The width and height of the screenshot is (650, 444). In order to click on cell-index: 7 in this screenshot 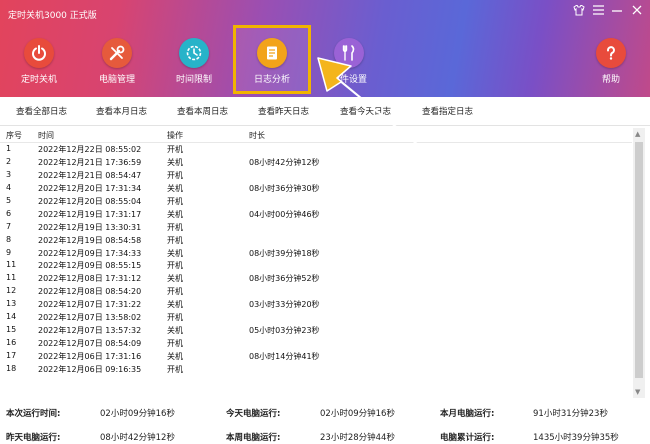, I will do `click(9, 226)`.